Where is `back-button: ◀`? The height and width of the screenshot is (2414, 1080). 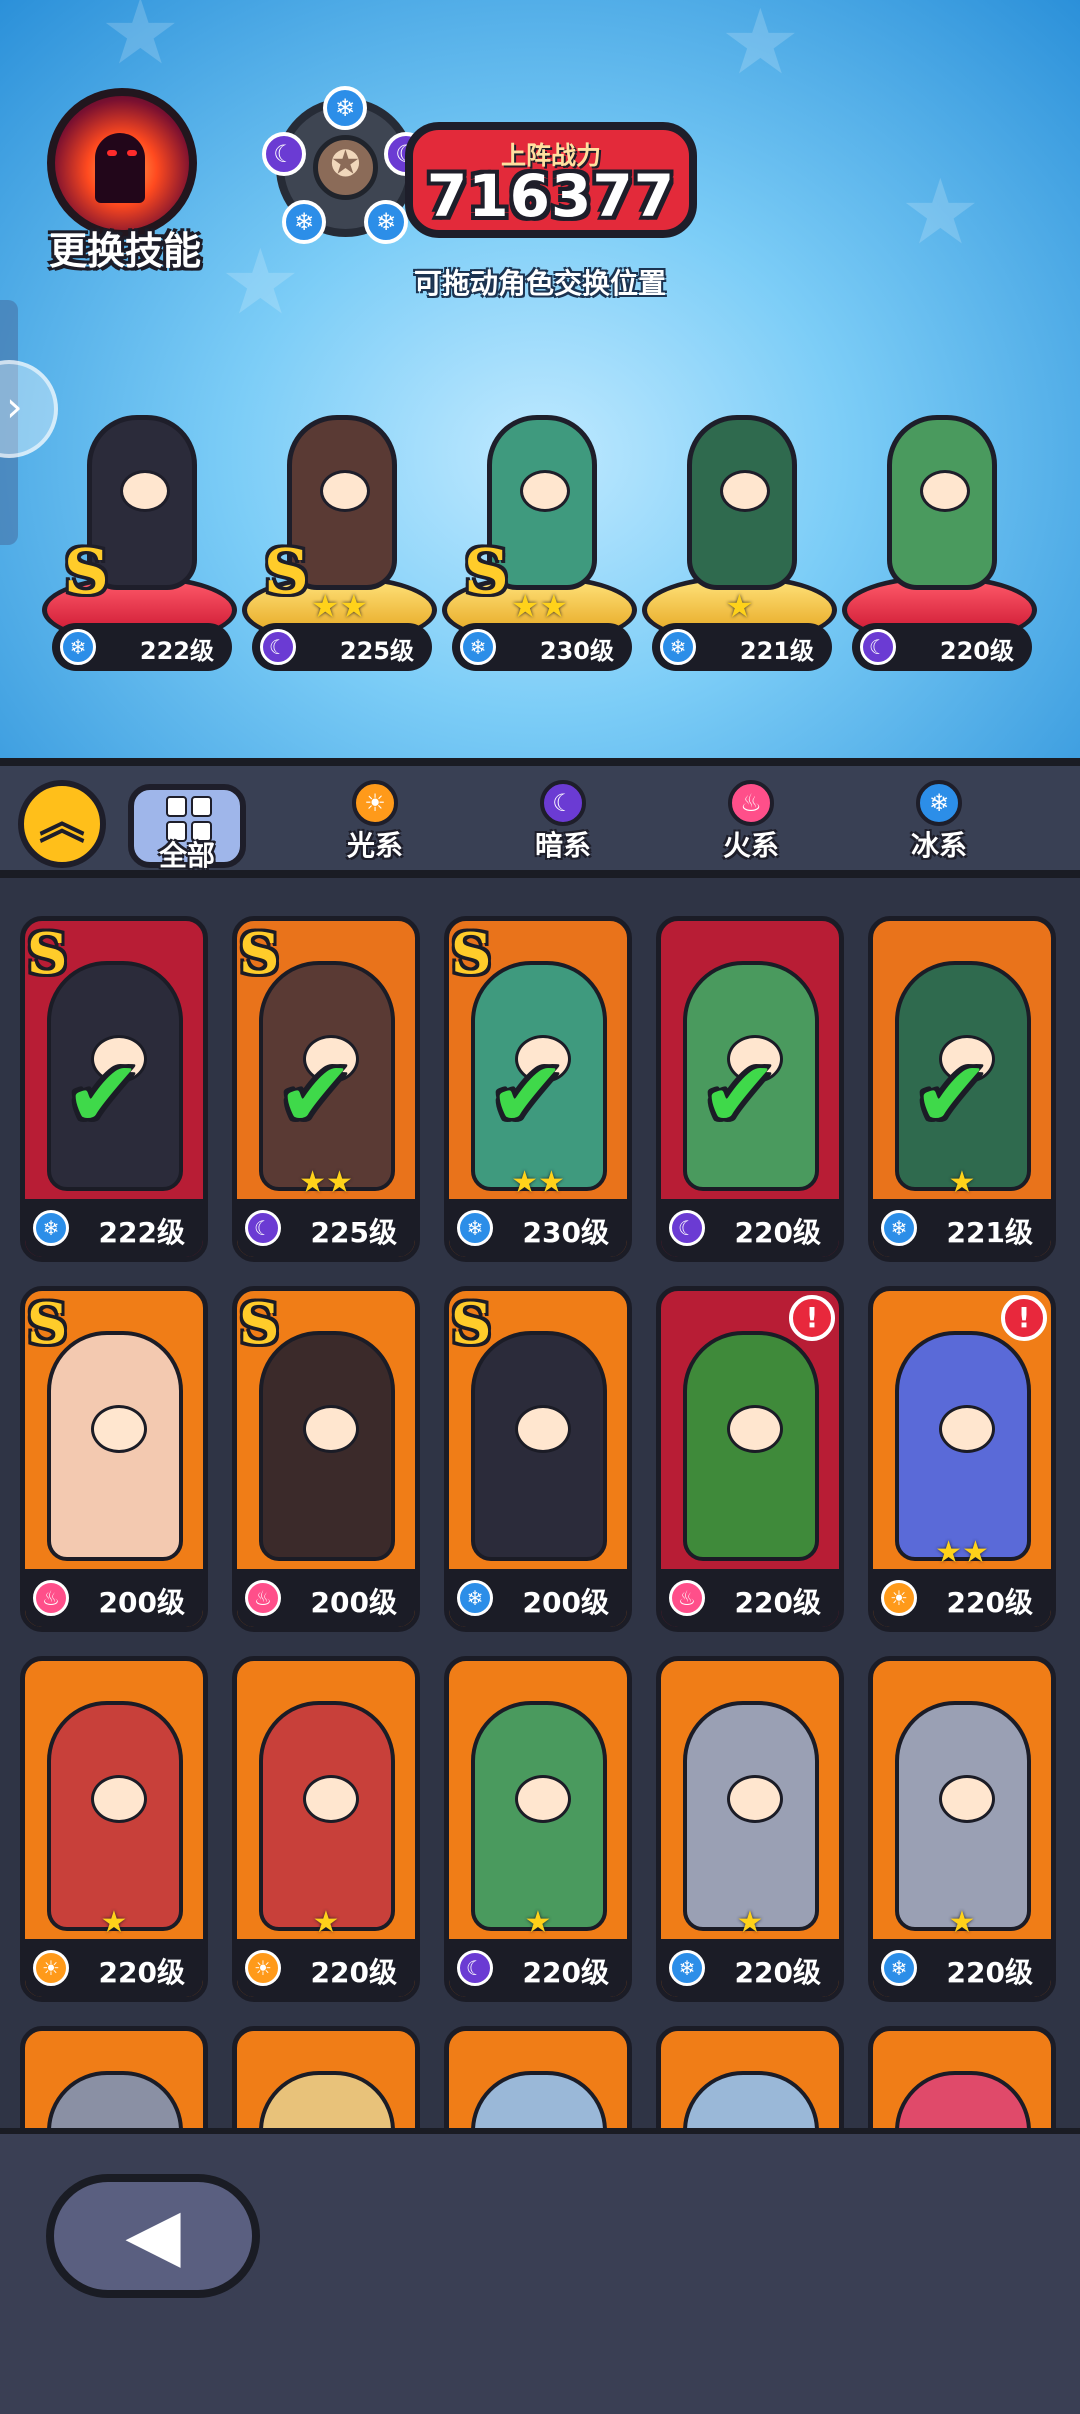
back-button: ◀ is located at coordinates (153, 2236).